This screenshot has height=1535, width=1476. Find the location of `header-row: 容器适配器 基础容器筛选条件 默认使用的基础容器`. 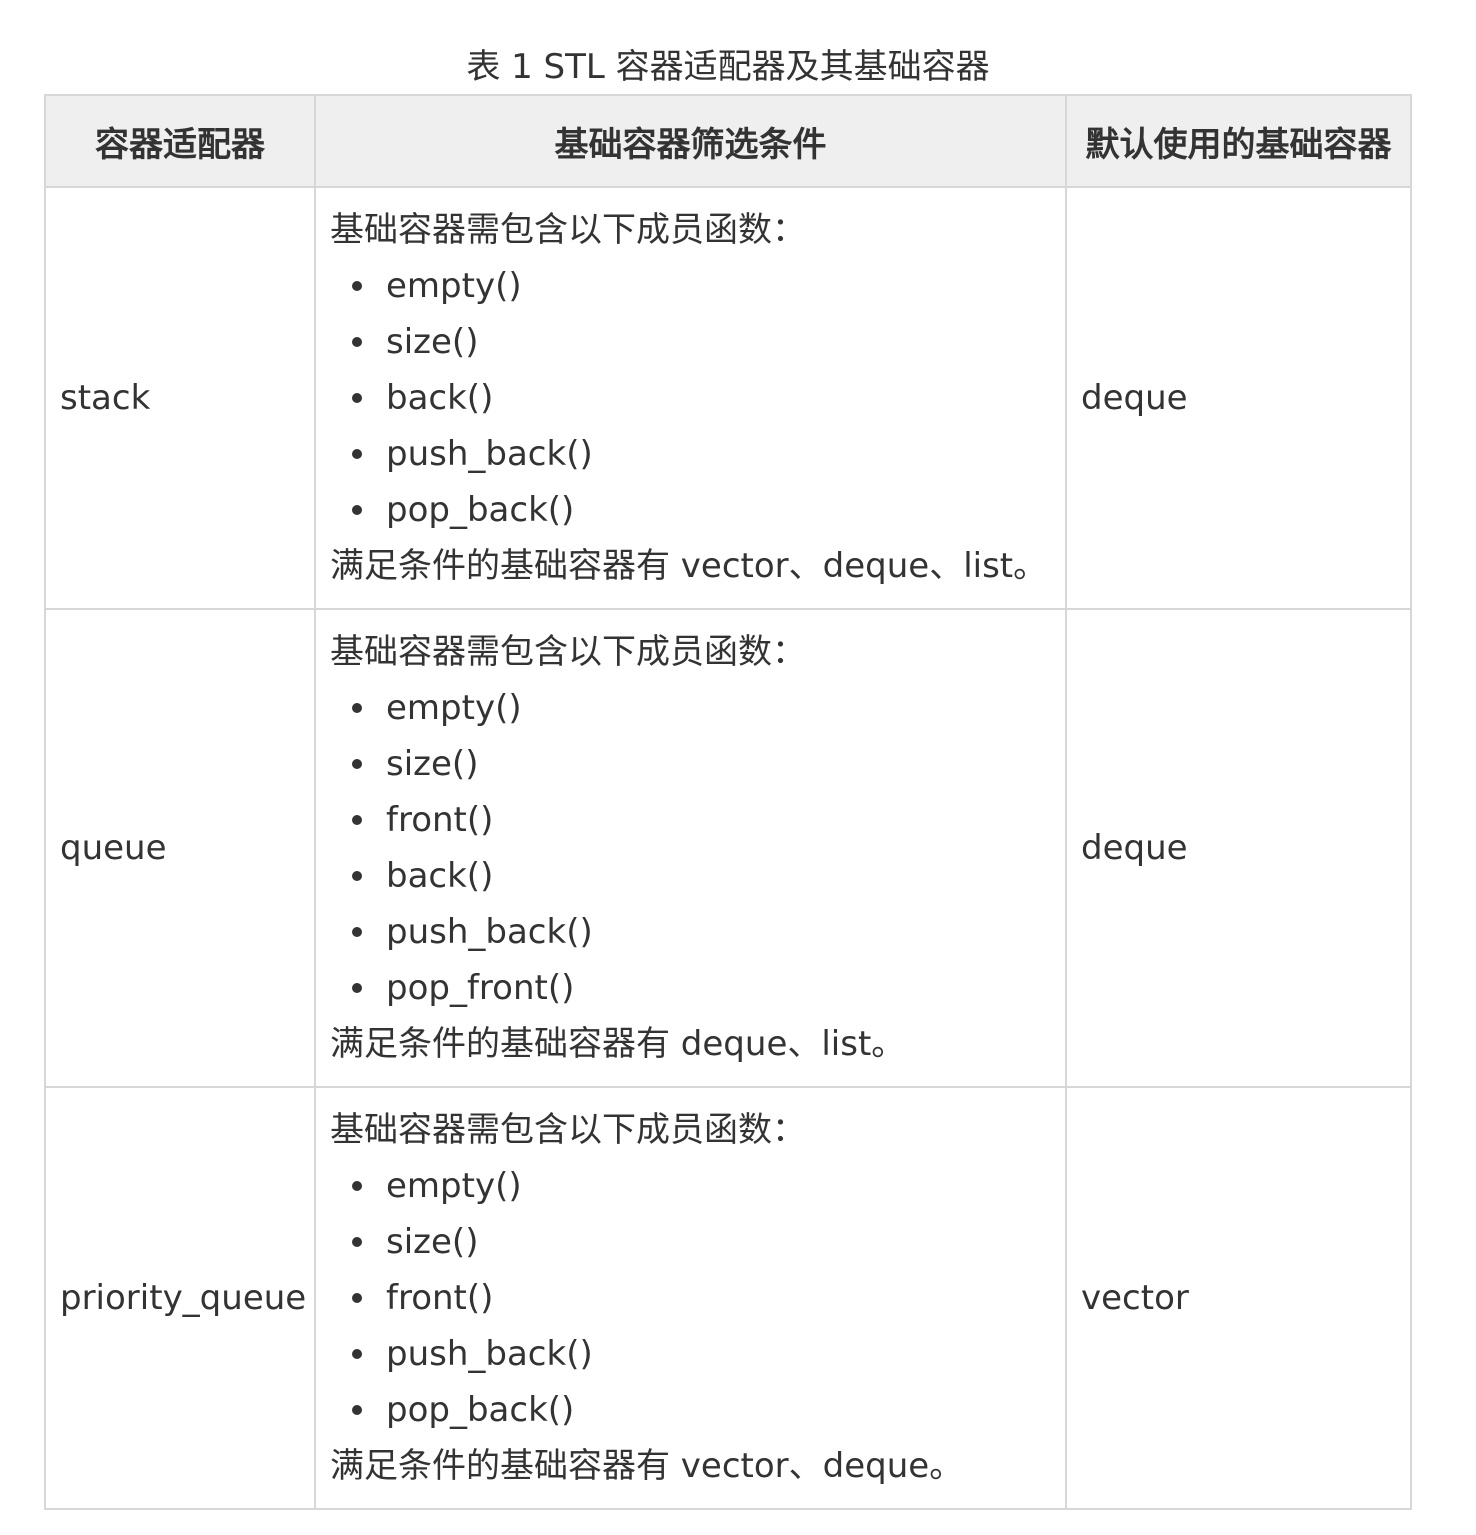

header-row: 容器适配器 基础容器筛选条件 默认使用的基础容器 is located at coordinates (728, 141).